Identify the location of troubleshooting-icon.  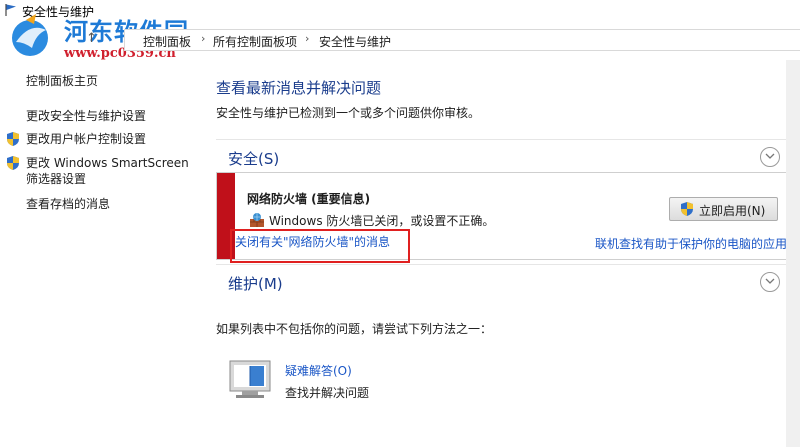
(250, 379).